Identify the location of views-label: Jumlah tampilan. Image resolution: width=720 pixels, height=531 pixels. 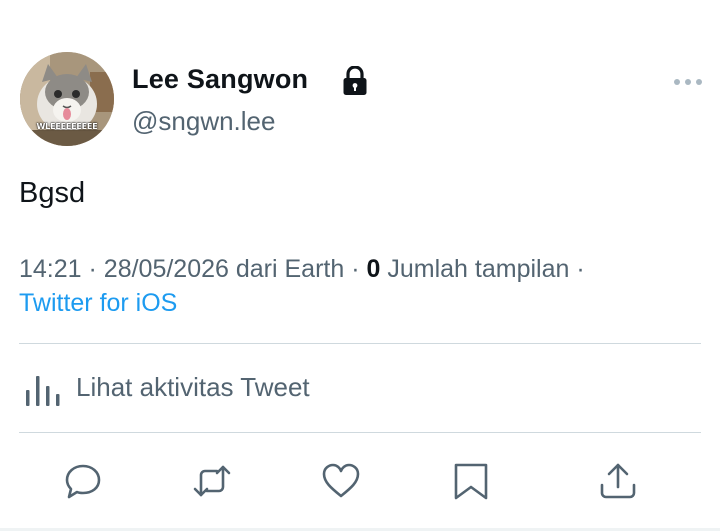
(478, 269).